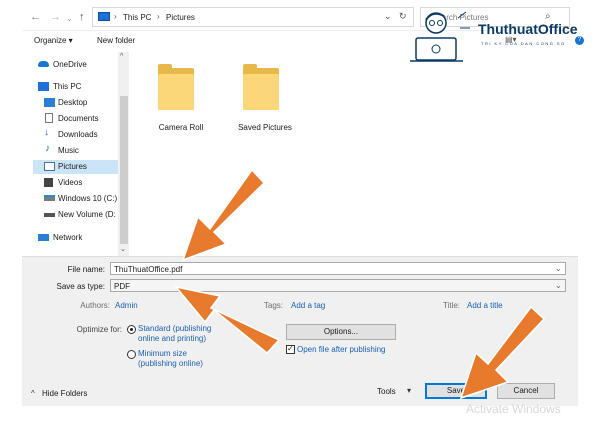 This screenshot has width=598, height=427. I want to click on optimize-label: Optimize for:, so click(99, 329).